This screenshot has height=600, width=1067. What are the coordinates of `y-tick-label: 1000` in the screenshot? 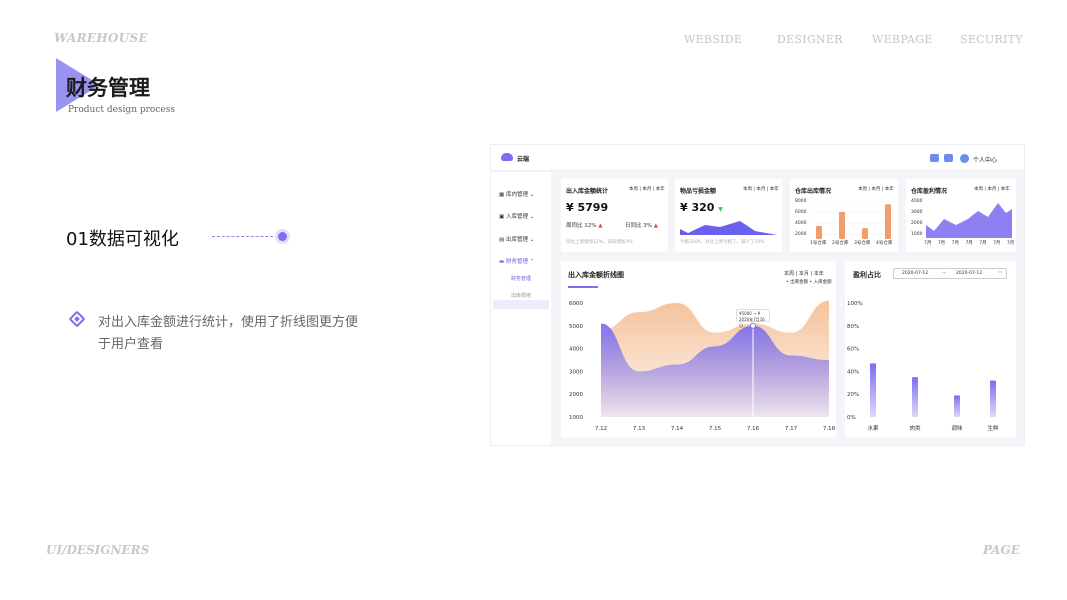 It's located at (576, 418).